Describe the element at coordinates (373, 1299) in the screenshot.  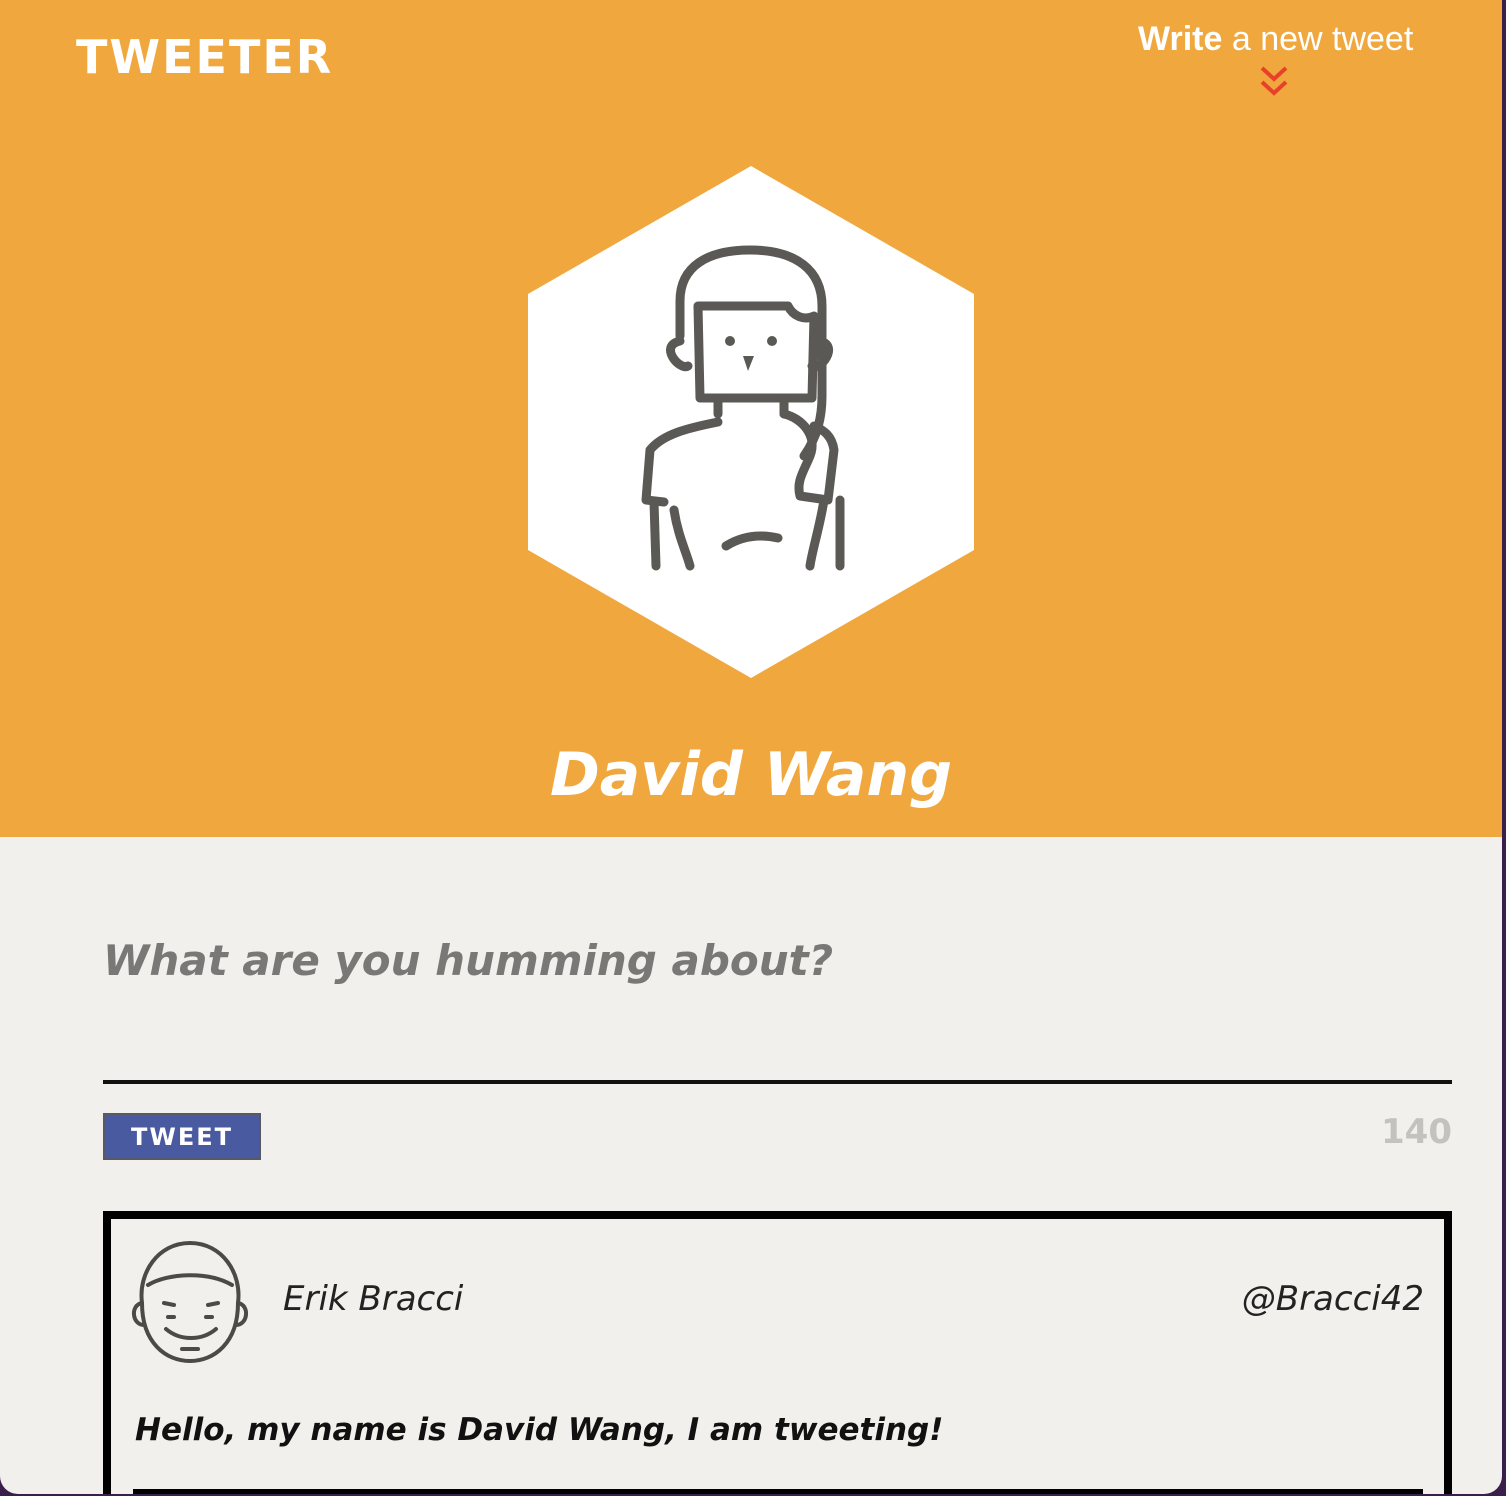
I see `tweet-author-name: Erik Bracci` at that location.